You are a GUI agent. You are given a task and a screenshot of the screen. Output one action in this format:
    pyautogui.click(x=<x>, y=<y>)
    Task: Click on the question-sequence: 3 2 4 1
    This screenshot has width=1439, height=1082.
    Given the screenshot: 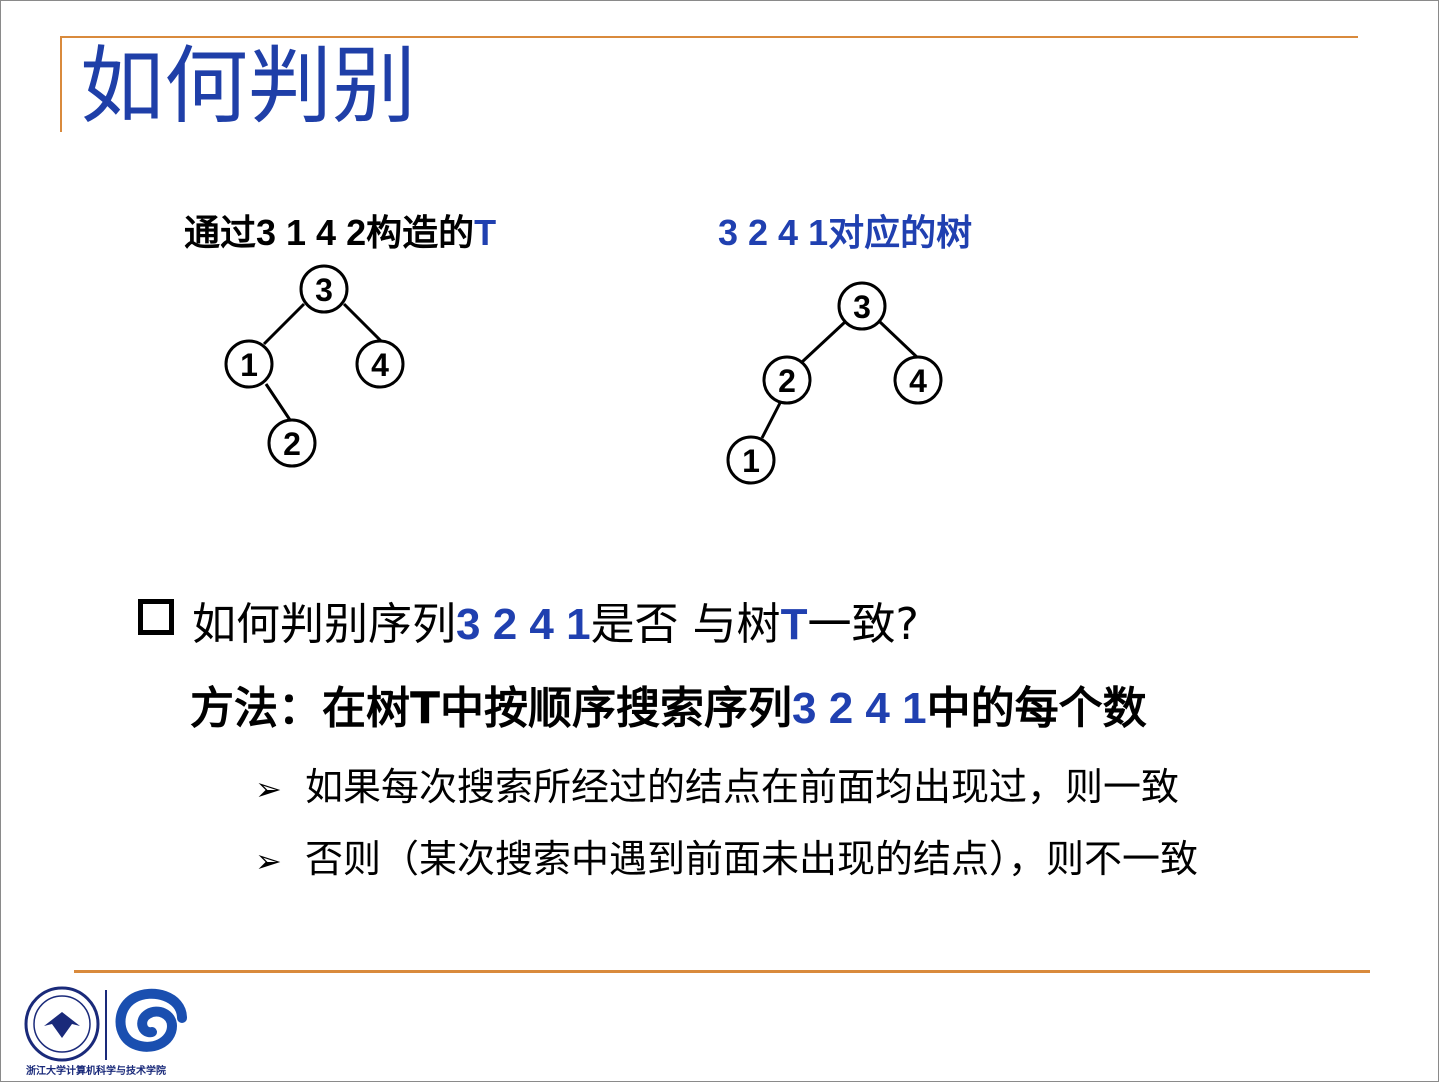 What is the action you would take?
    pyautogui.click(x=523, y=624)
    